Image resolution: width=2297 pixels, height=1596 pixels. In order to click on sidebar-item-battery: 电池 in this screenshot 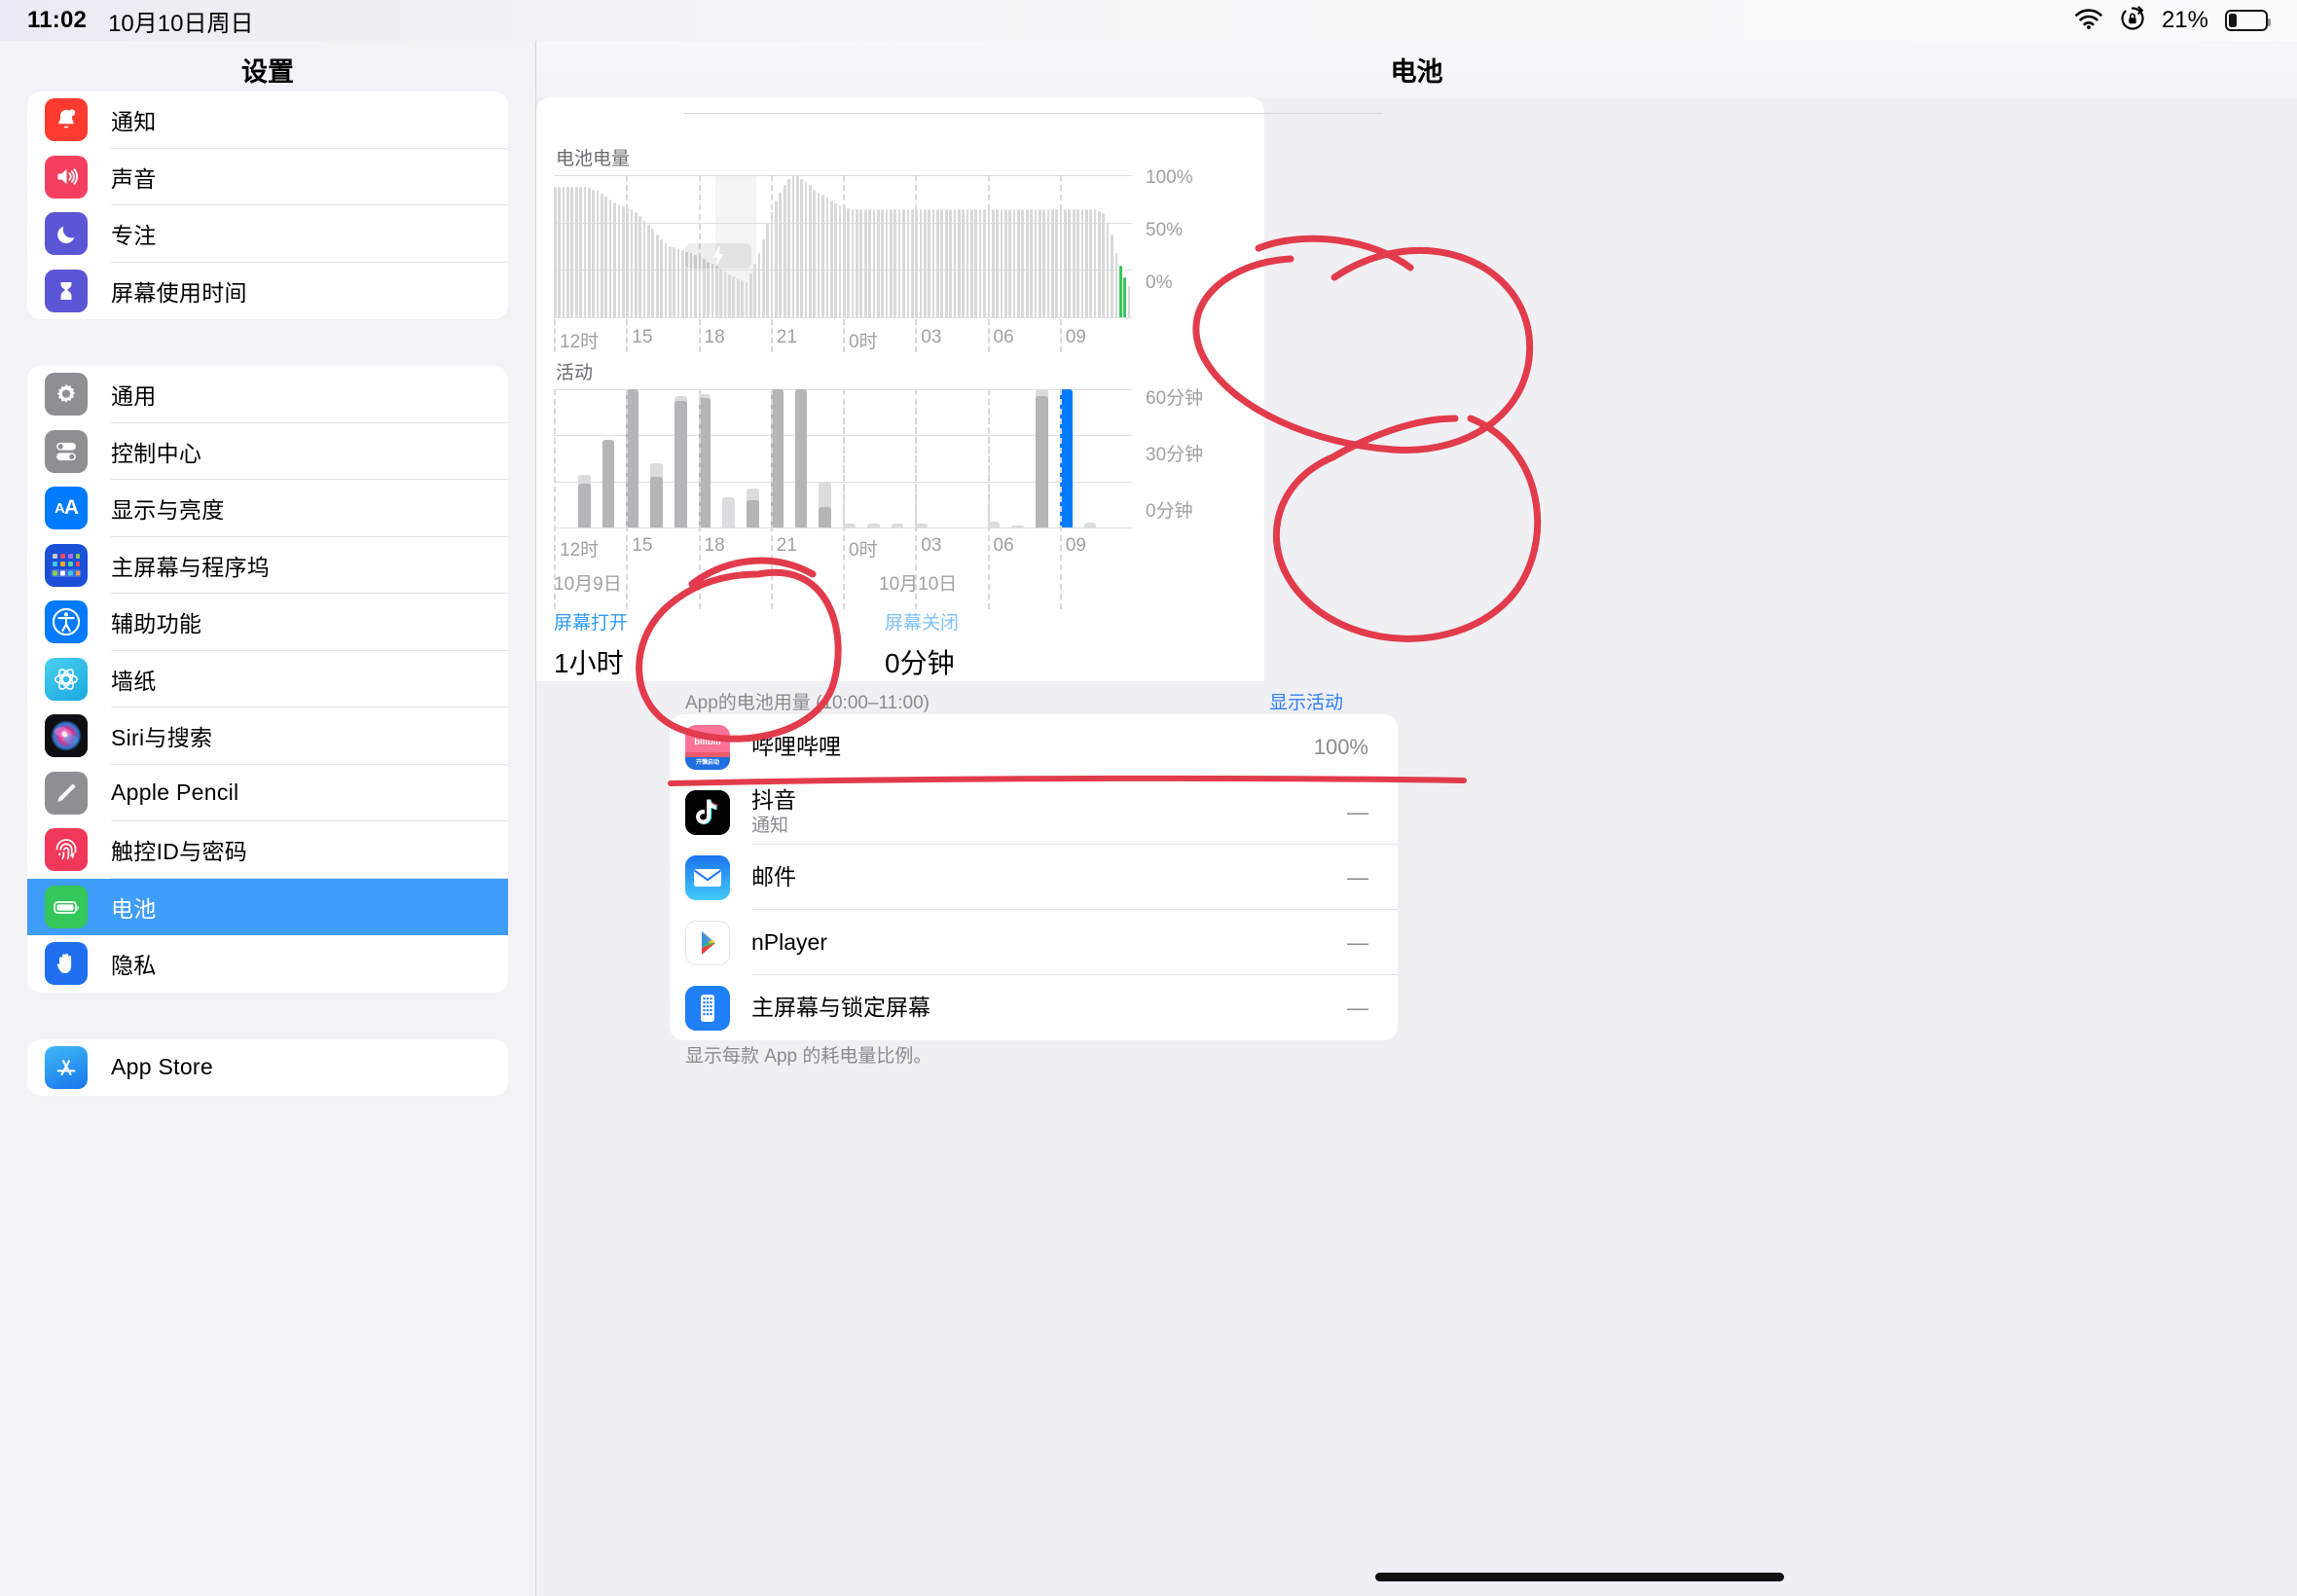, I will do `click(267, 906)`.